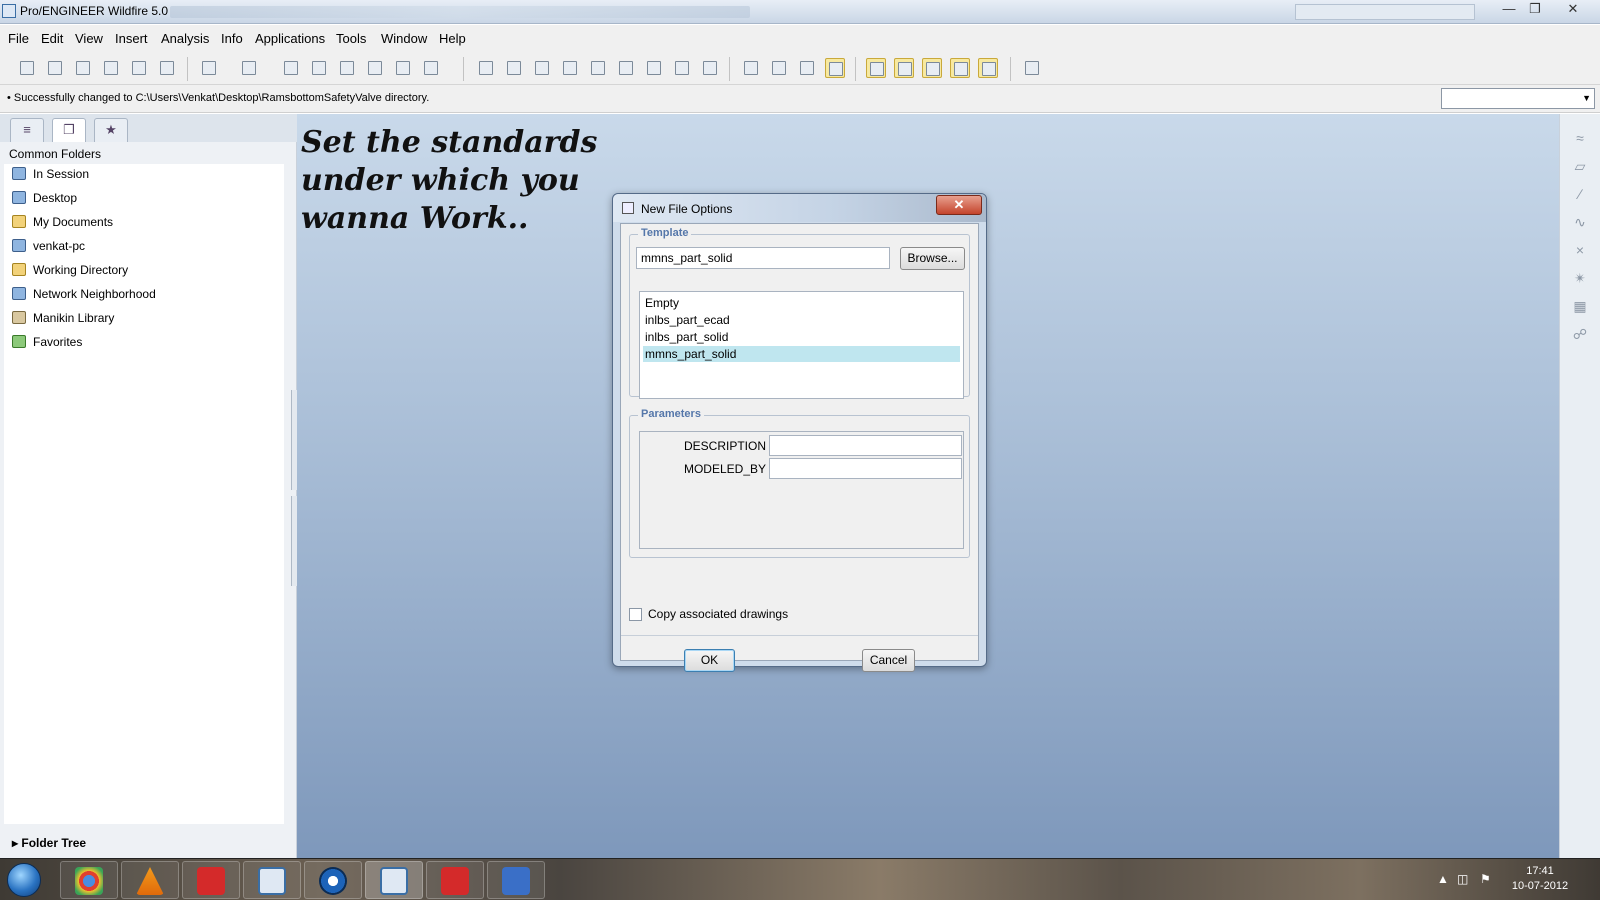 The width and height of the screenshot is (1600, 900). Describe the element at coordinates (24, 880) in the screenshot. I see `start-button` at that location.